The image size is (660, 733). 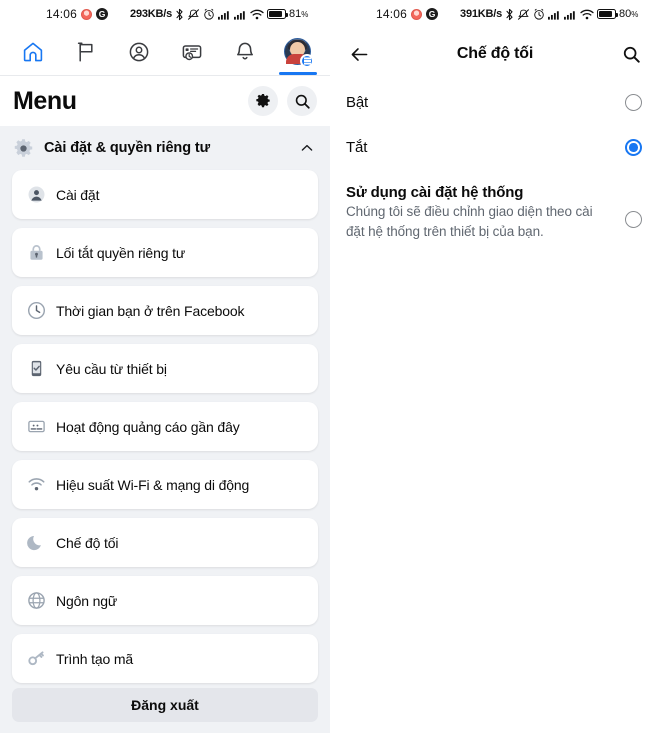 I want to click on list-item: Yêu cầu từ thiết bị, so click(x=165, y=368).